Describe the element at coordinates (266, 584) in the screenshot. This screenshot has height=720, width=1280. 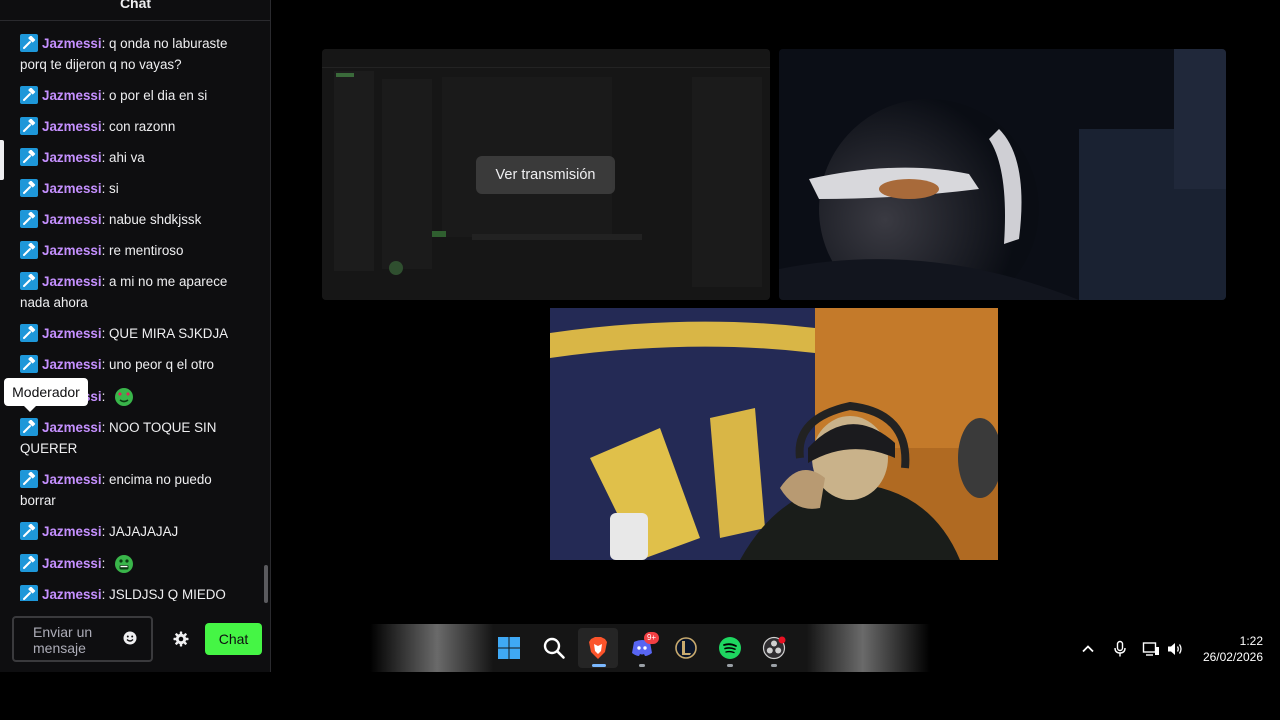
I see `chat-scrollbar` at that location.